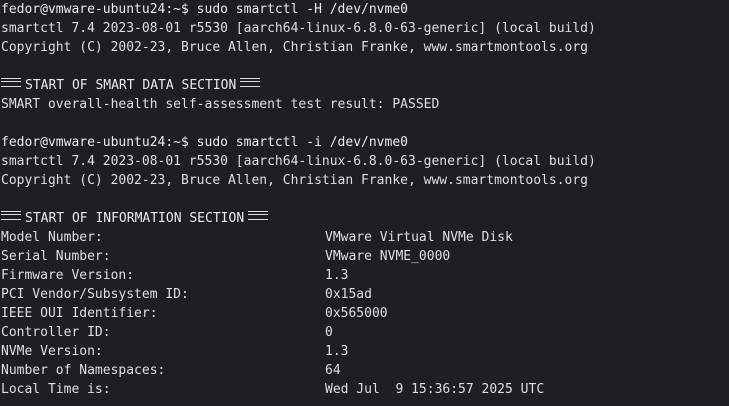 This screenshot has width=729, height=406. I want to click on section-title: START OF SMART DATA SECTION, so click(131, 85).